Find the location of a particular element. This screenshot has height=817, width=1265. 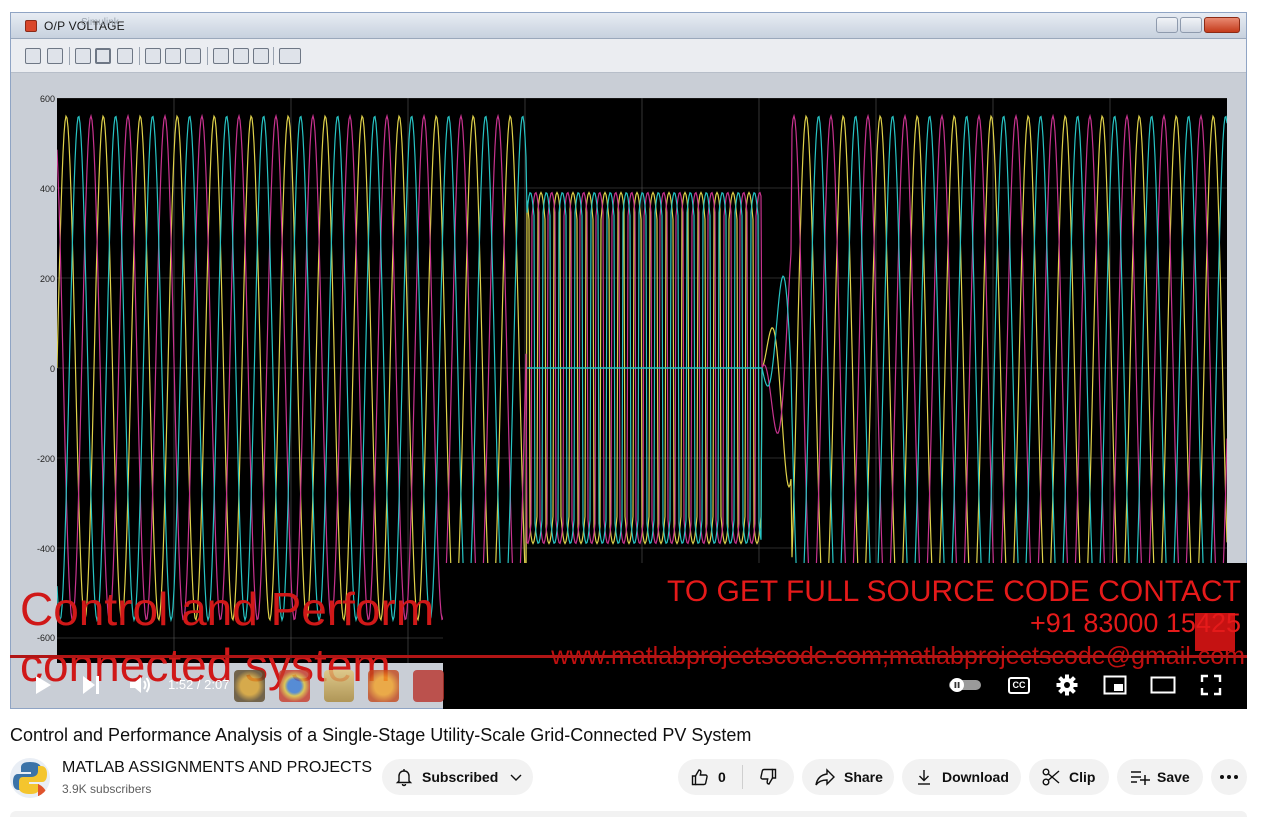

captions-icon: CC is located at coordinates (1019, 685).